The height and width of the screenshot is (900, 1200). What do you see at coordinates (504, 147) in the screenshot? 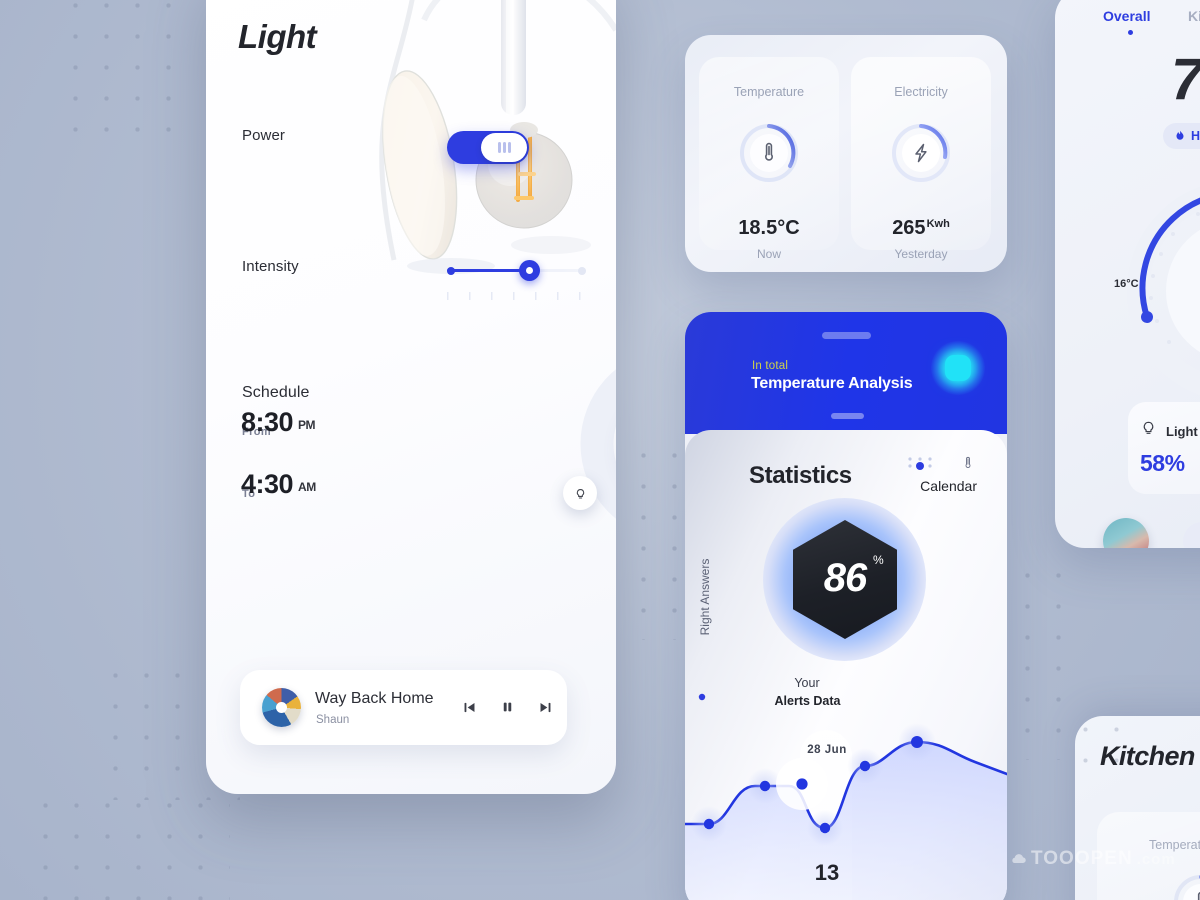
I see `toggle-knob` at bounding box center [504, 147].